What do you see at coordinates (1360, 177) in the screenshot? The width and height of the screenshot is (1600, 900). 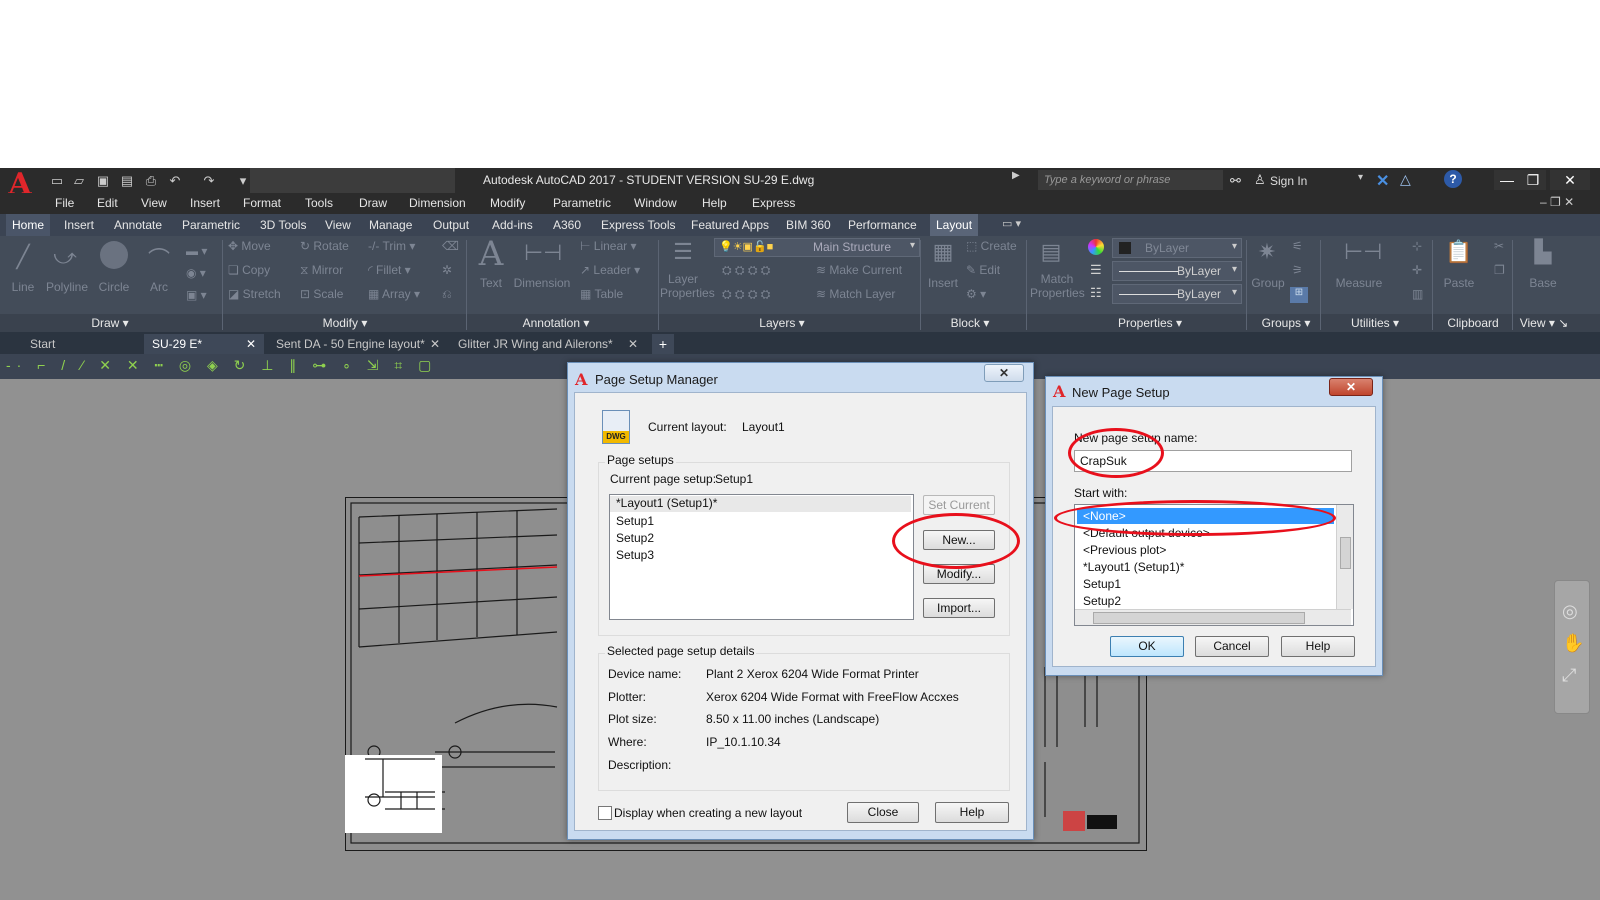 I see `sign-in-dropdown-icon: ▾` at bounding box center [1360, 177].